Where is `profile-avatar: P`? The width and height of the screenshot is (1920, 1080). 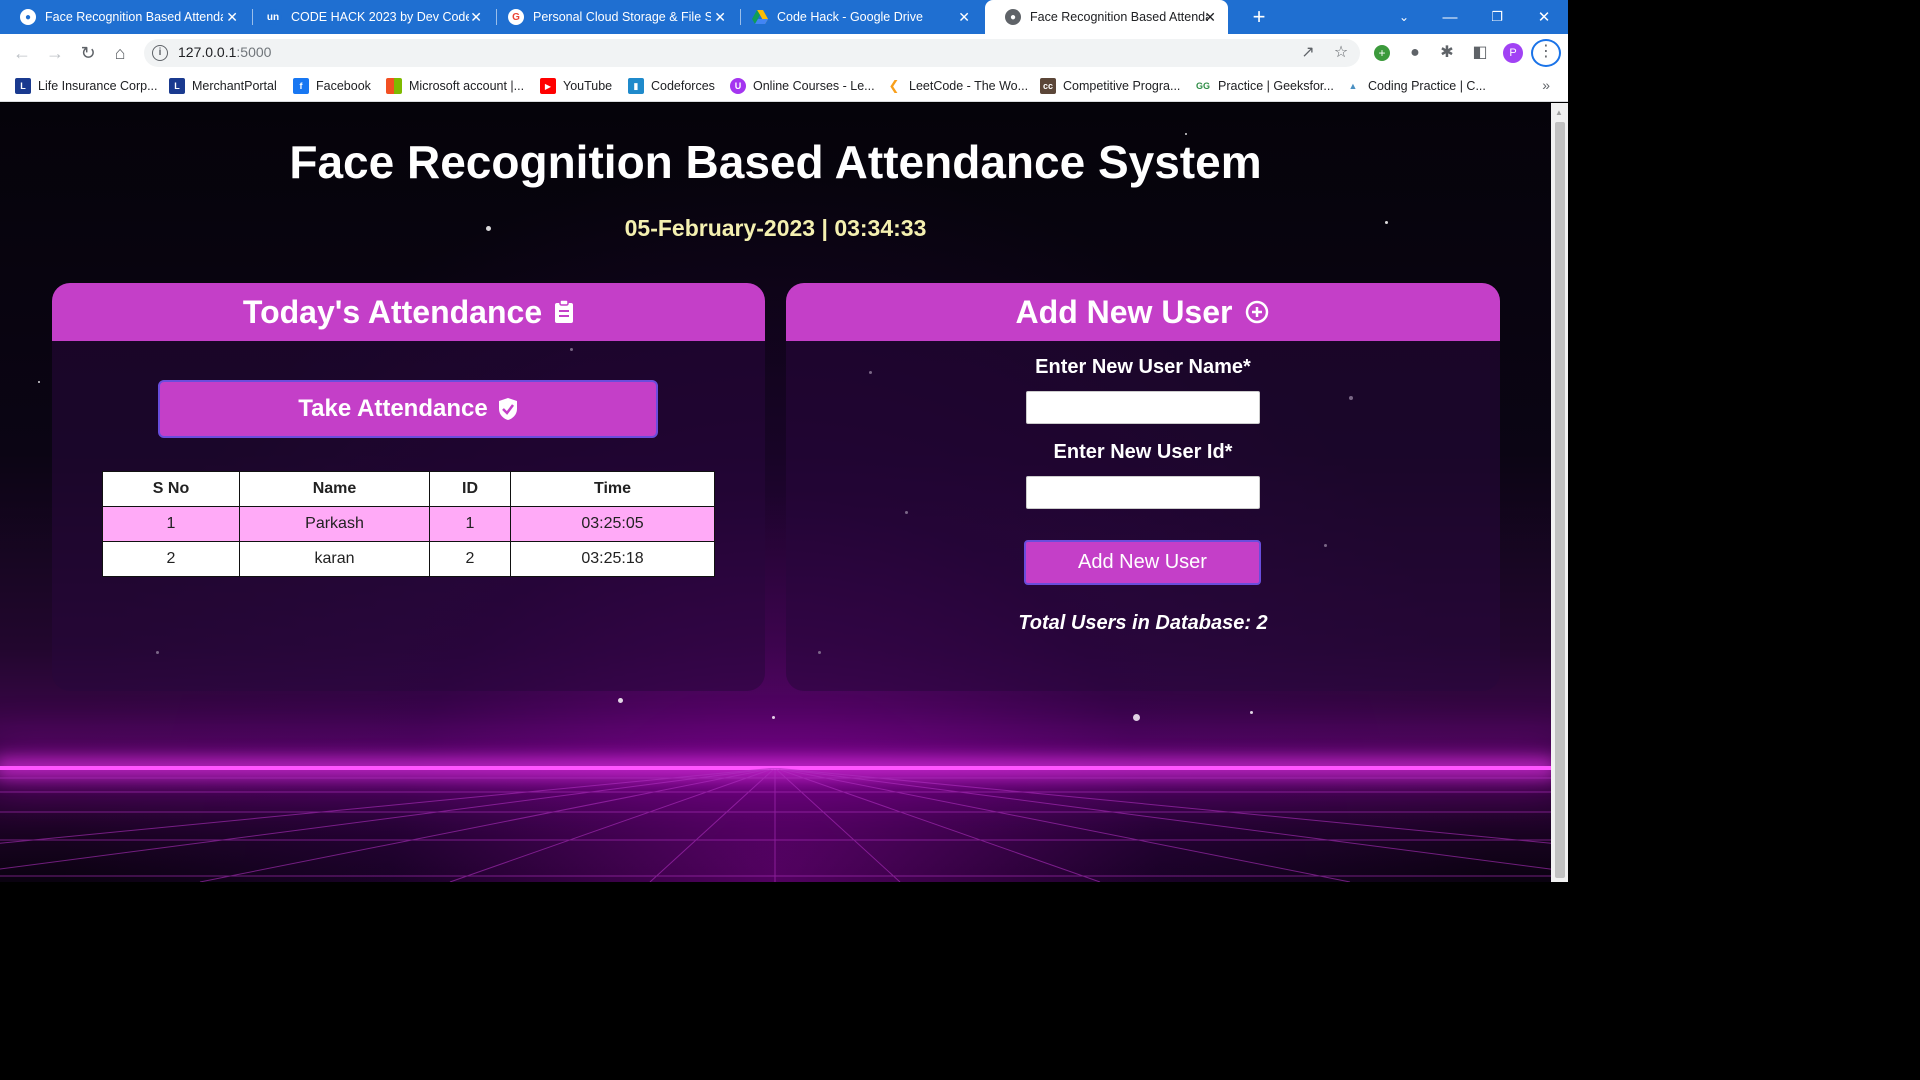
profile-avatar: P is located at coordinates (1513, 53).